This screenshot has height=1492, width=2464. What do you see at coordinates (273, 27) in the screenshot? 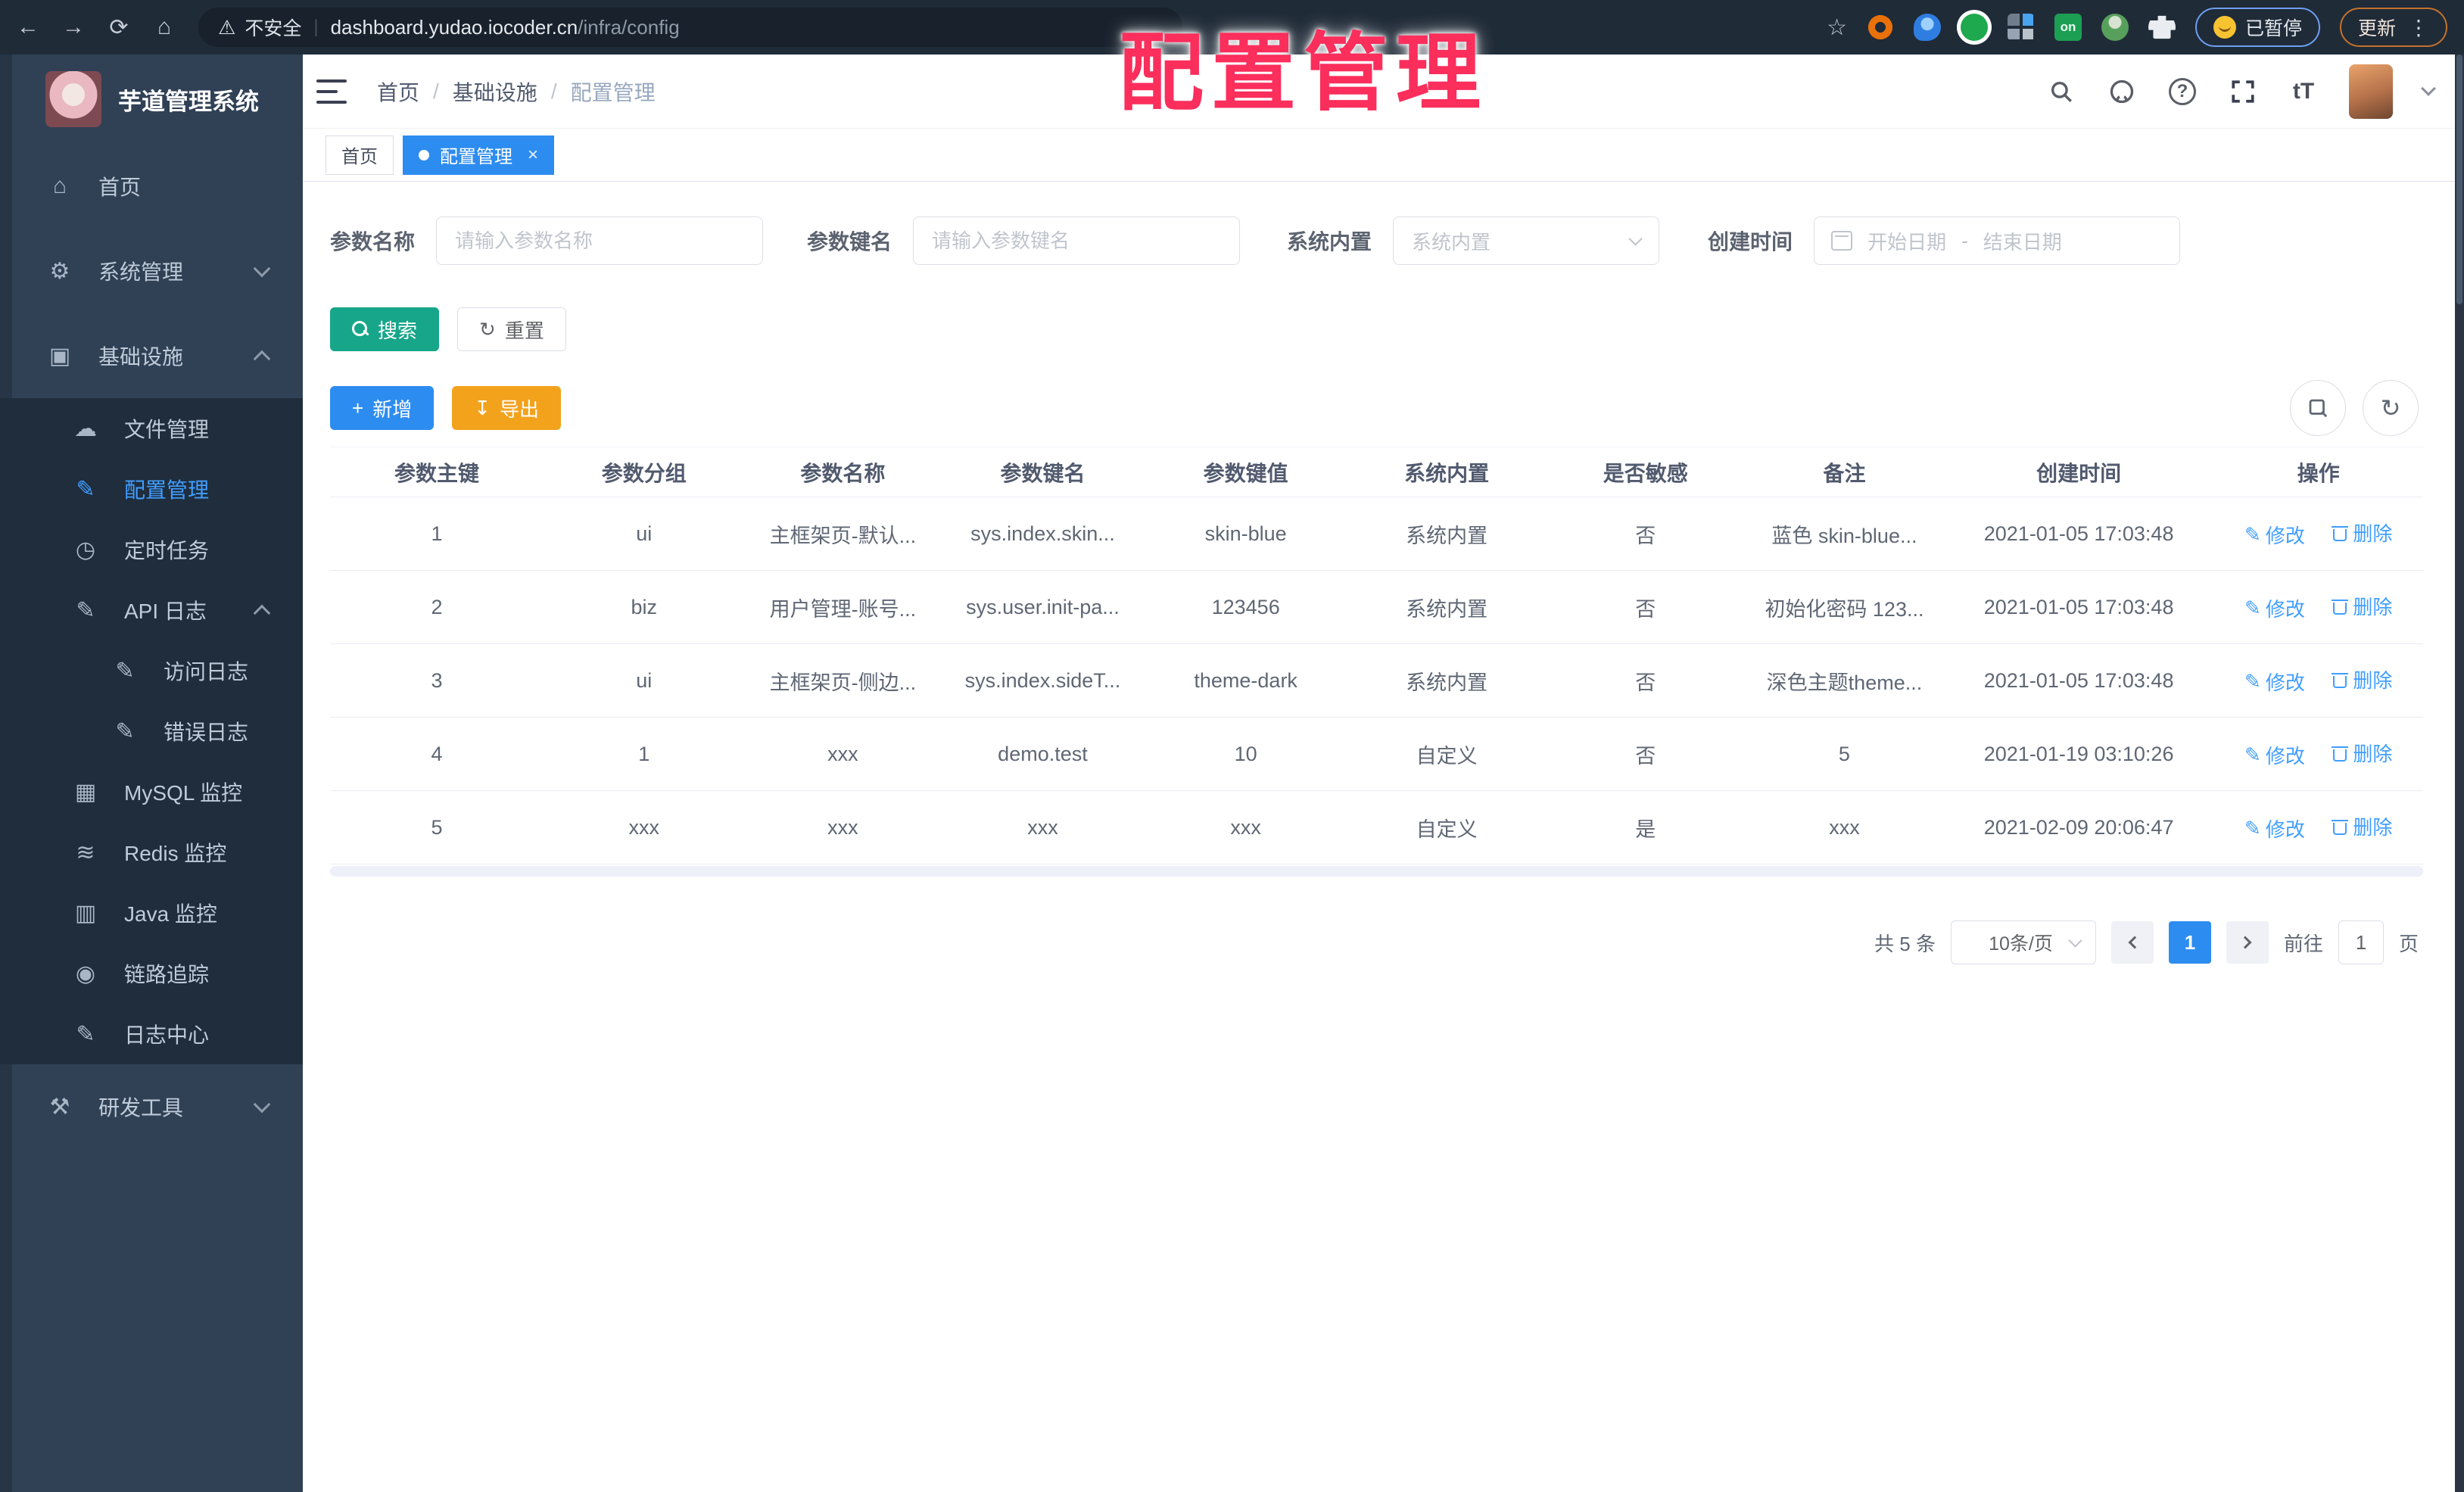
I see `security-label: 不安全` at bounding box center [273, 27].